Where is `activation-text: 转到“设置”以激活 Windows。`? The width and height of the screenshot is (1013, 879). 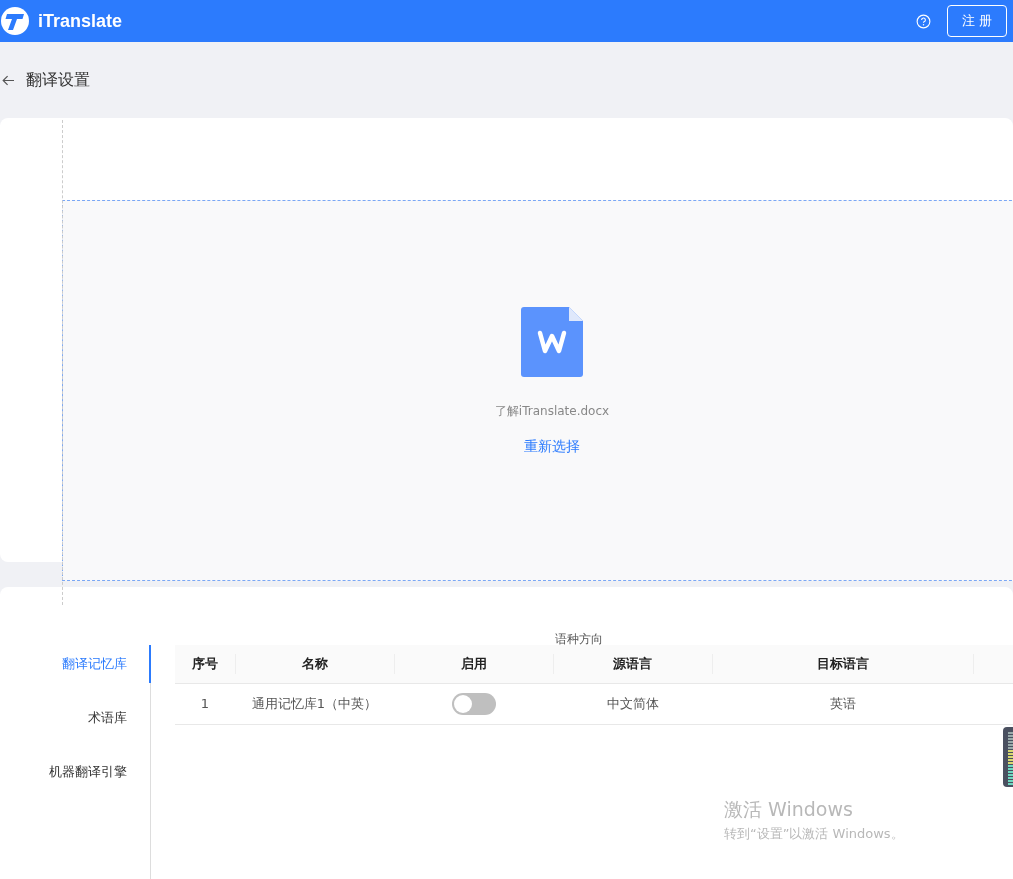 activation-text: 转到“设置”以激活 Windows。 is located at coordinates (814, 834).